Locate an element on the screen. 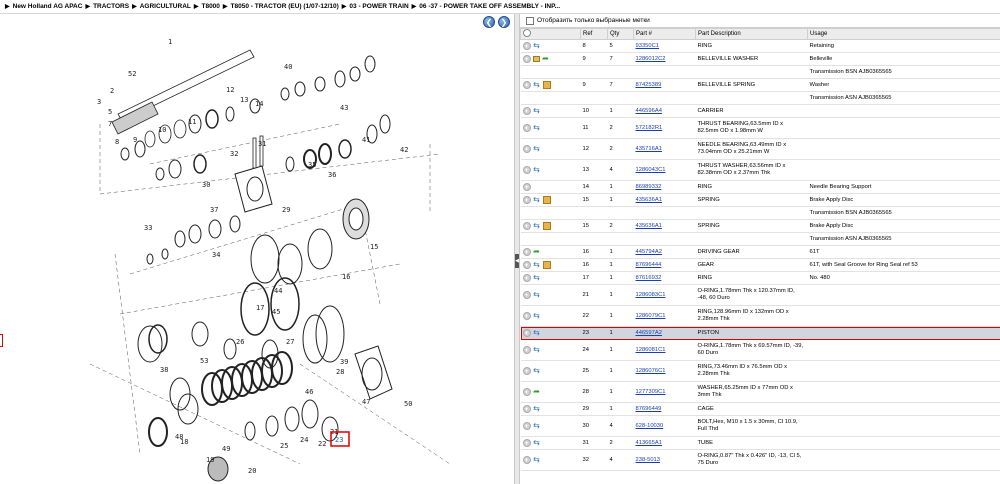  part-number-link: 87425389 is located at coordinates (649, 85).